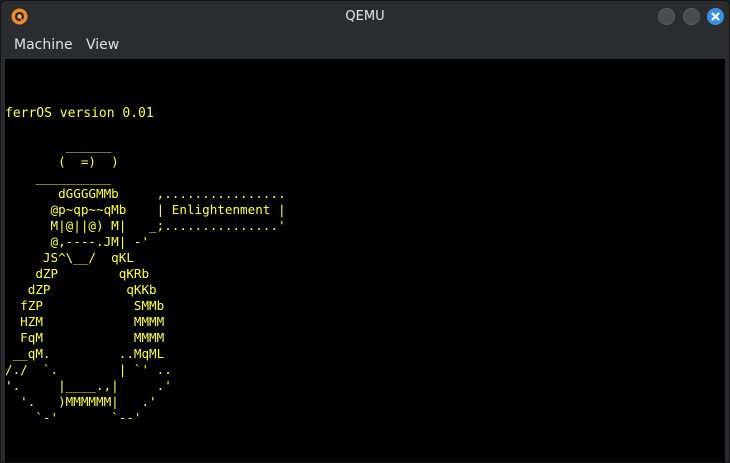 Image resolution: width=730 pixels, height=463 pixels. I want to click on close-button, so click(715, 16).